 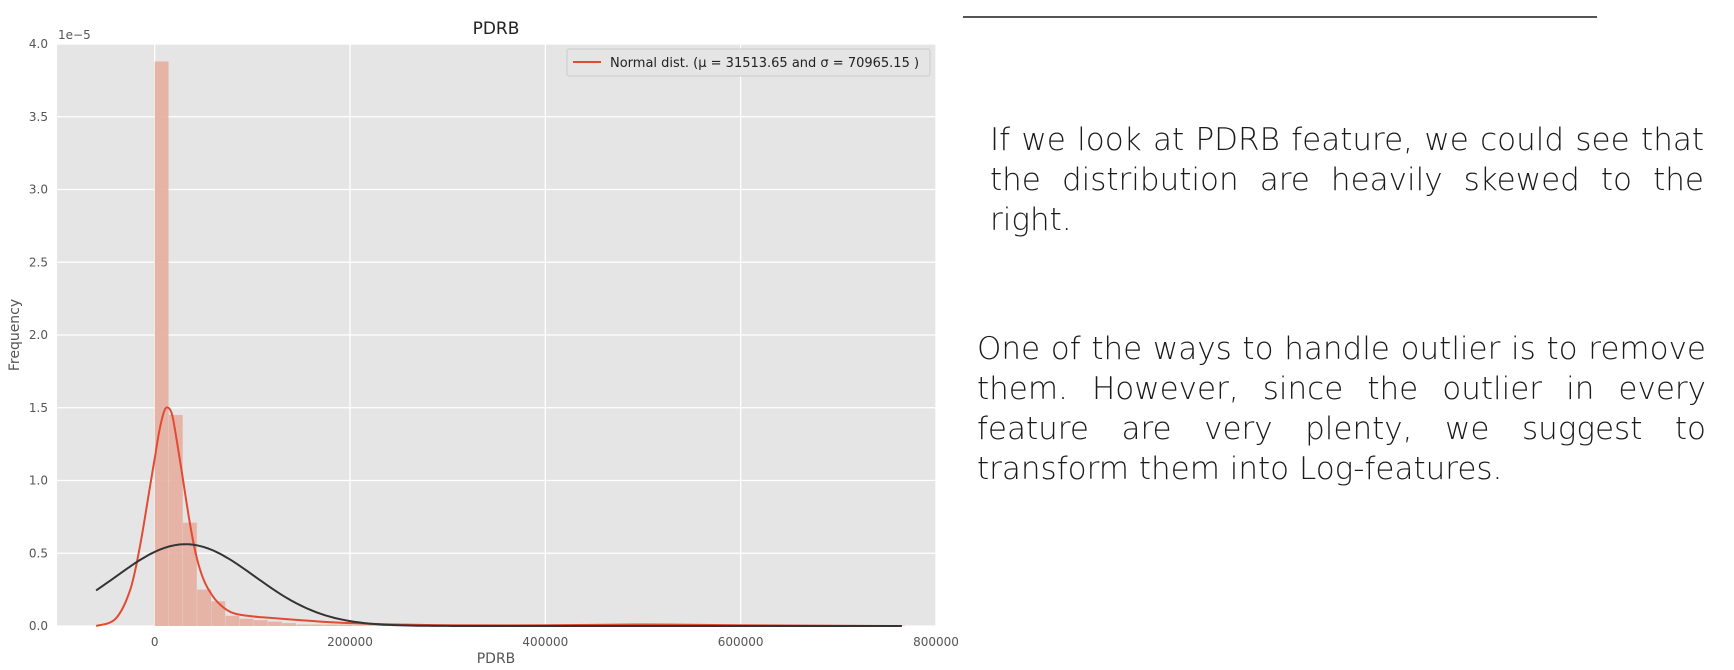 What do you see at coordinates (936, 642) in the screenshot?
I see `x-tick-label: 800000` at bounding box center [936, 642].